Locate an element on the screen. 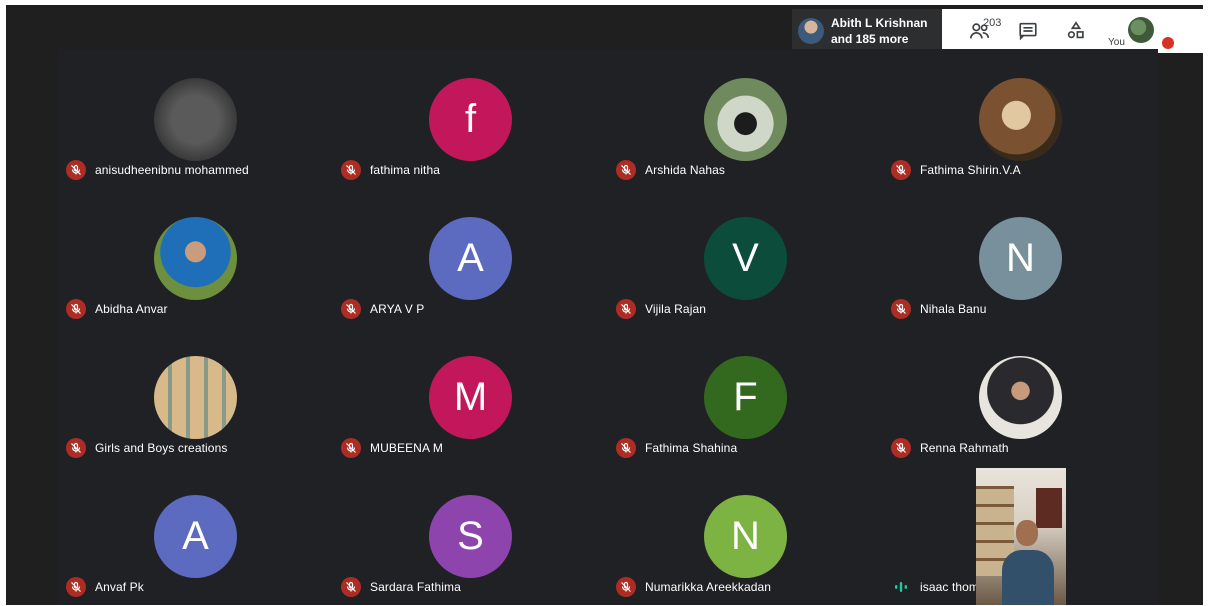 This screenshot has height=606, width=1208. participant-name-row: Girls and Boys creations is located at coordinates (146, 448).